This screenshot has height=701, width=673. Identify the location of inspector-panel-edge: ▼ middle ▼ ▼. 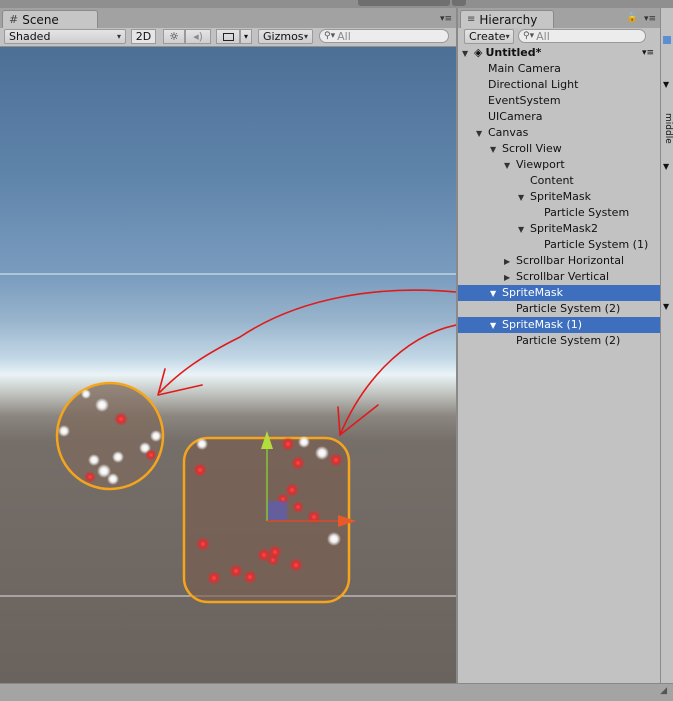
(666, 348).